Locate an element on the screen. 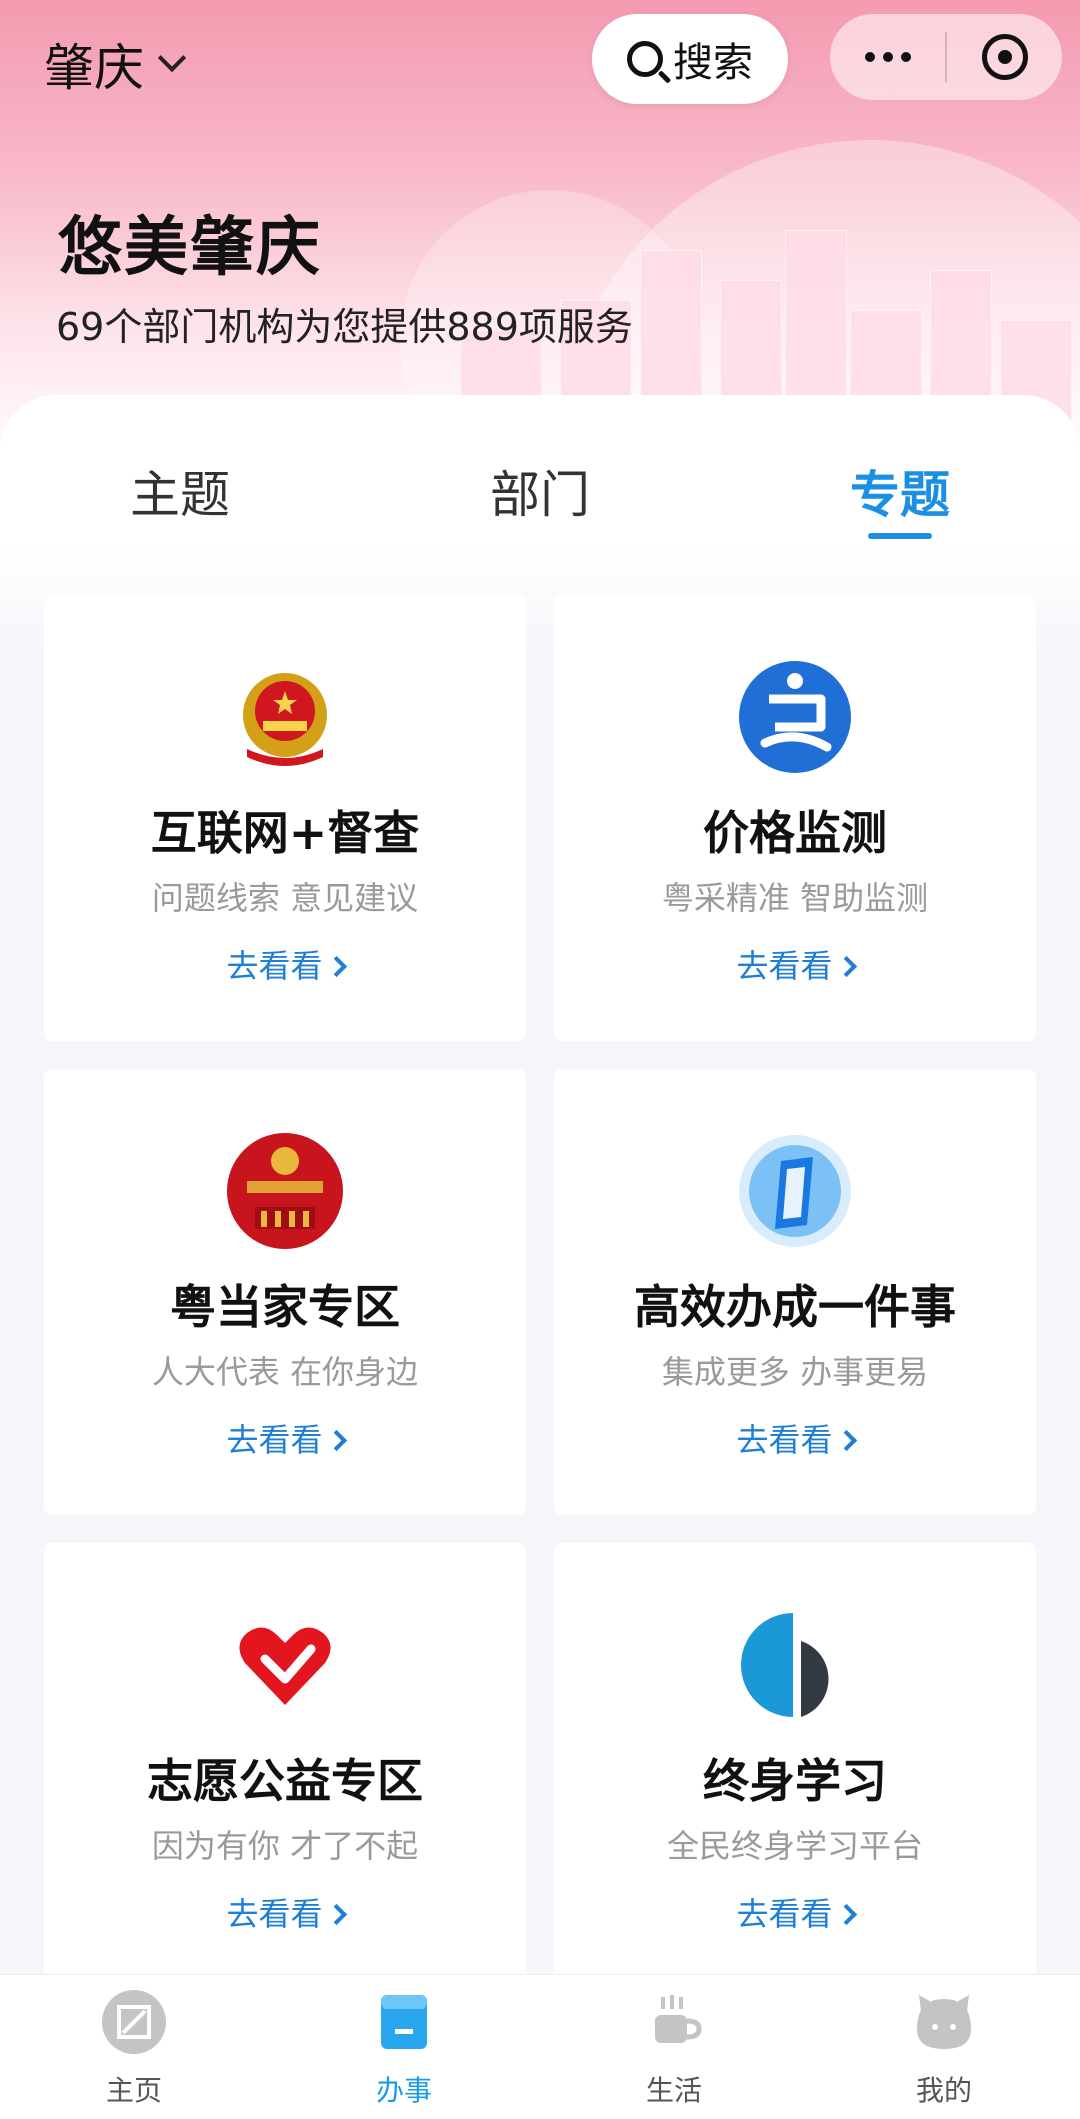 Image resolution: width=1080 pixels, height=2119 pixels. page-subtitle: 69个部门机构为您提供889项服务 is located at coordinates (344, 327).